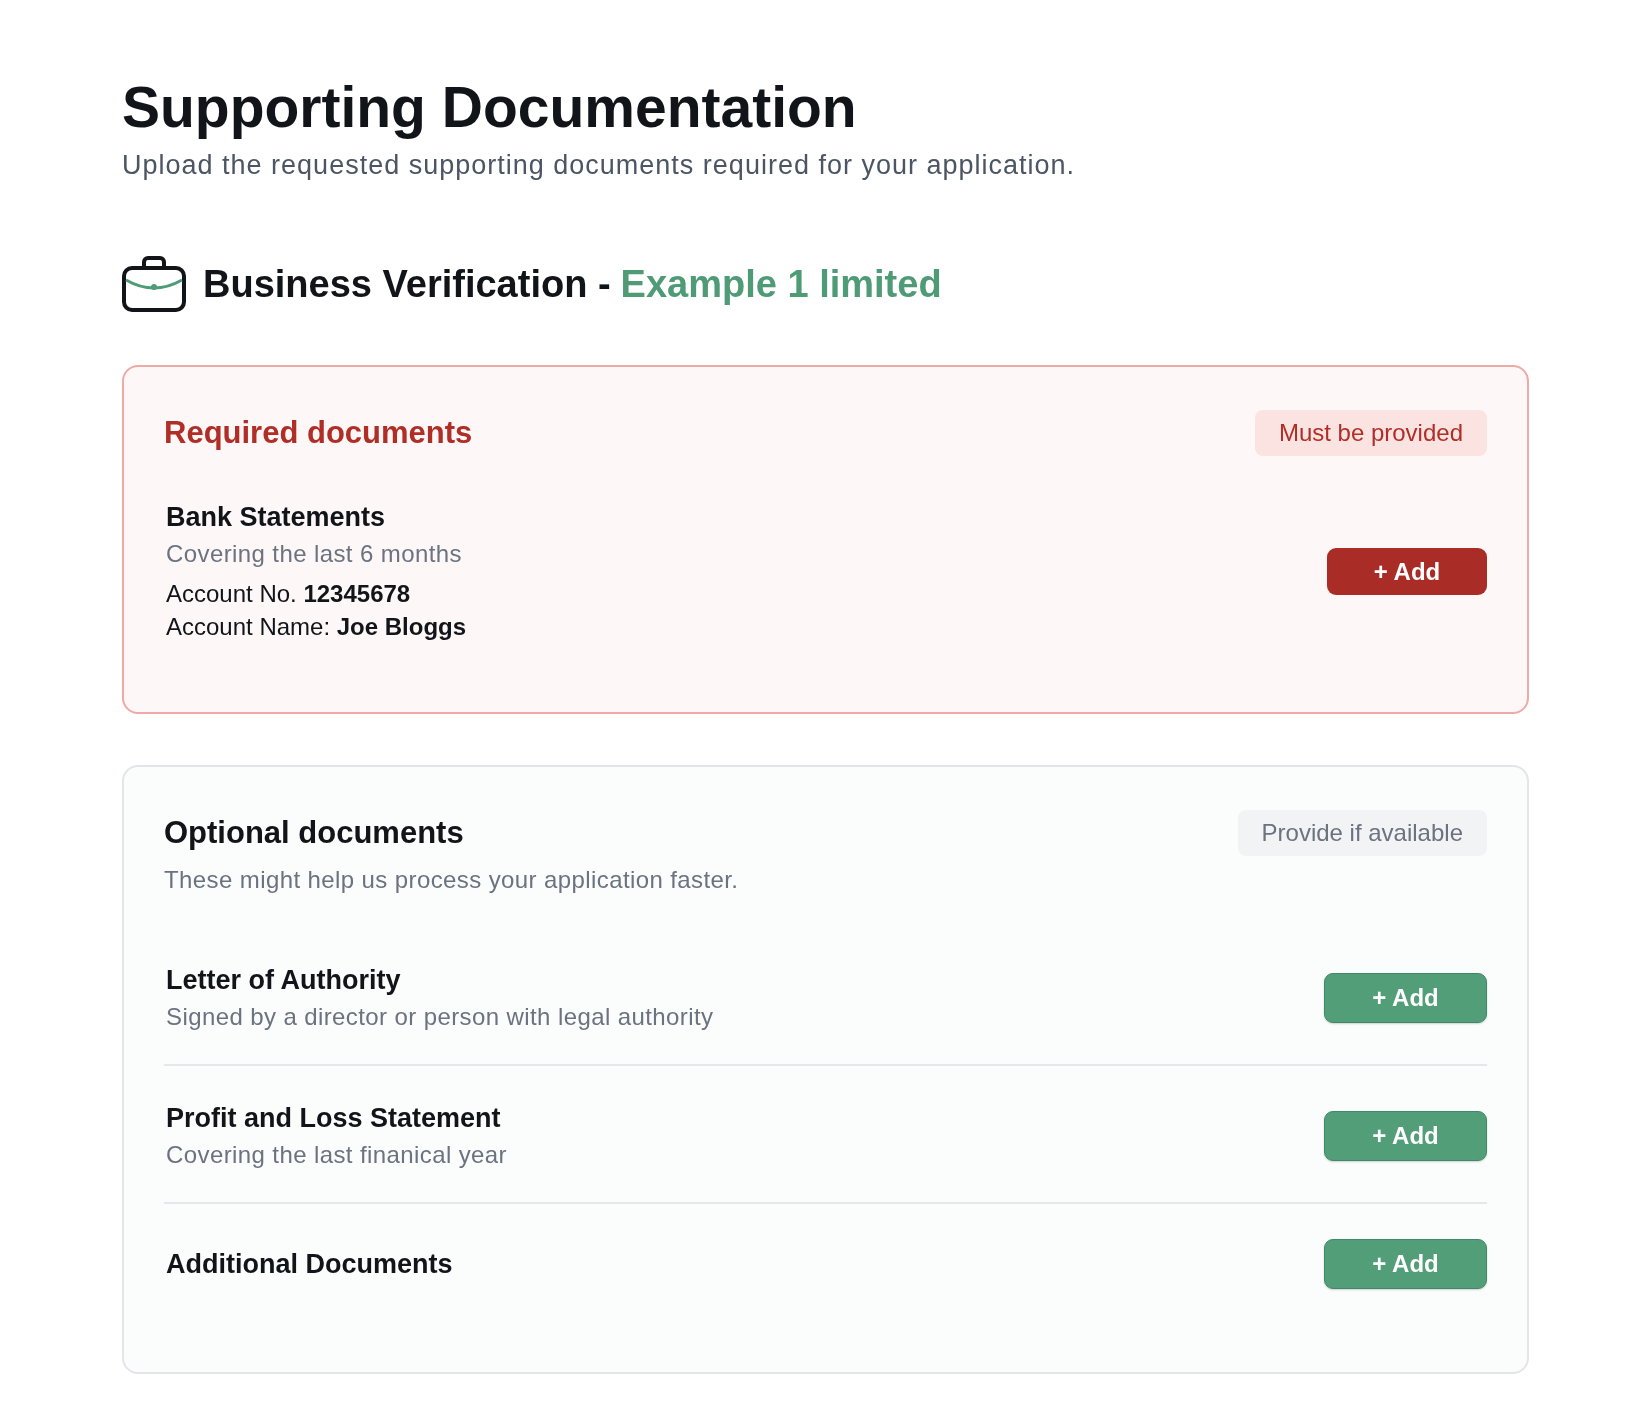 This screenshot has width=1652, height=1408. Describe the element at coordinates (318, 433) in the screenshot. I see `card-heading: Required documents` at that location.